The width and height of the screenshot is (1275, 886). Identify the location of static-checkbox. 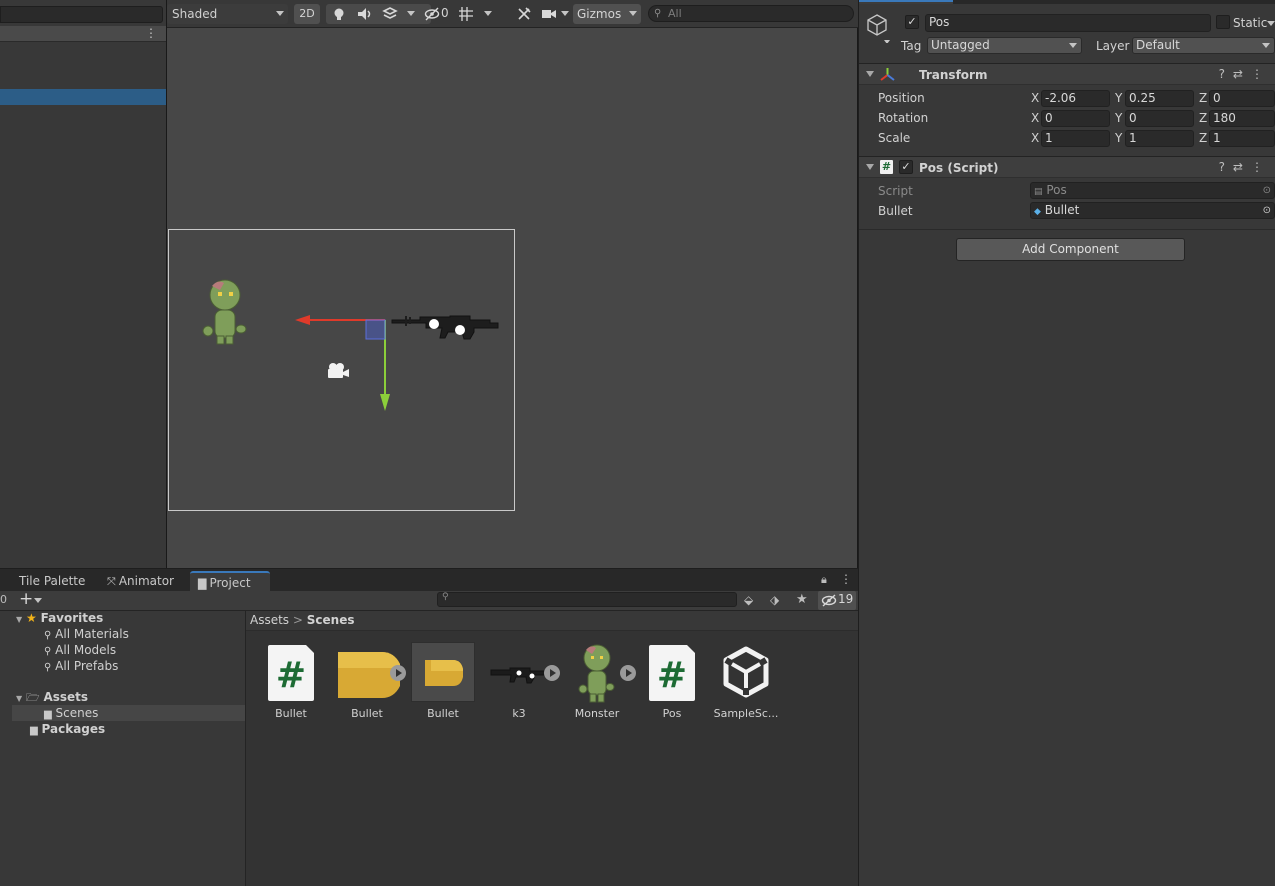
(1223, 22).